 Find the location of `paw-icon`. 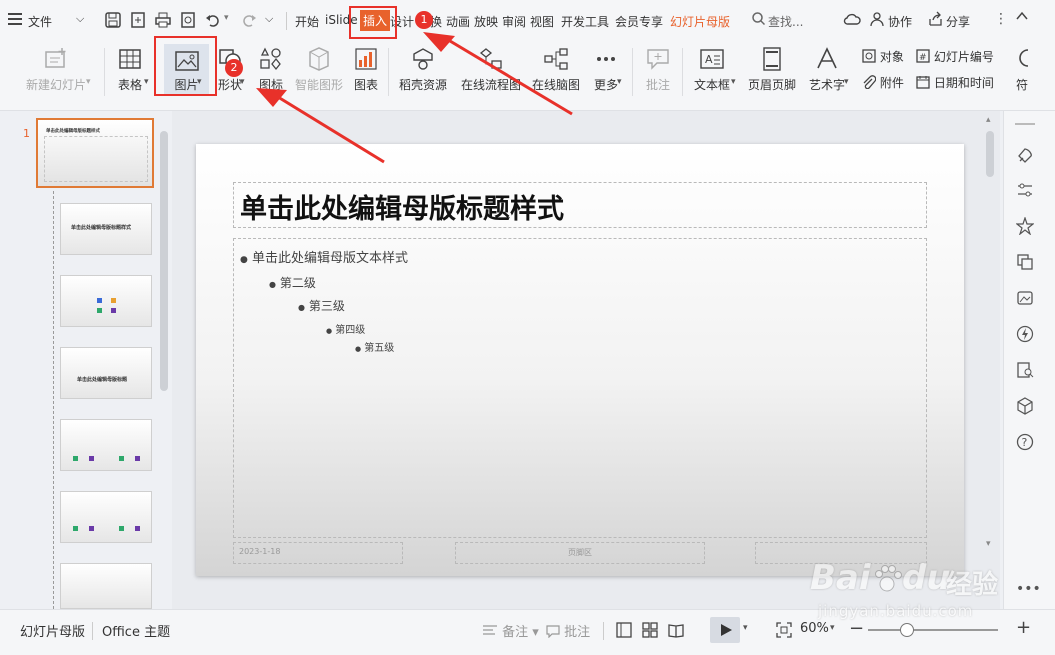

paw-icon is located at coordinates (888, 578).